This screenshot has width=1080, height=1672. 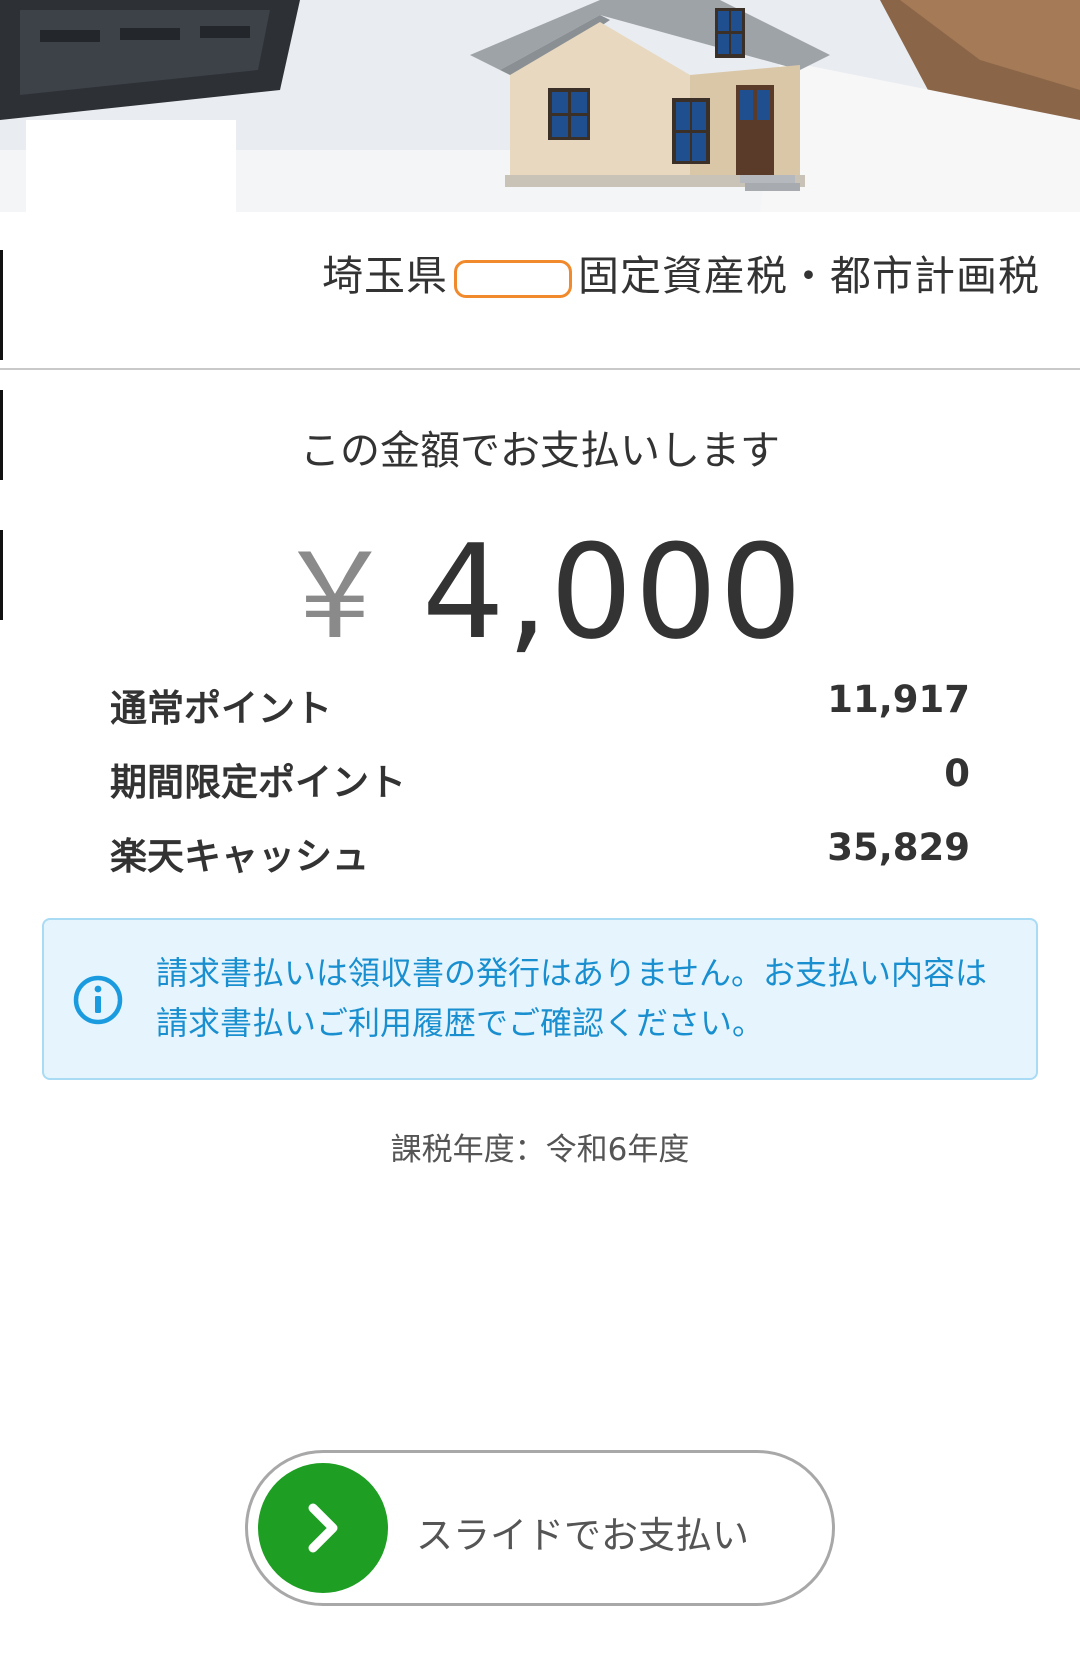 What do you see at coordinates (540, 451) in the screenshot?
I see `payment-caption: この金額でお支払いします` at bounding box center [540, 451].